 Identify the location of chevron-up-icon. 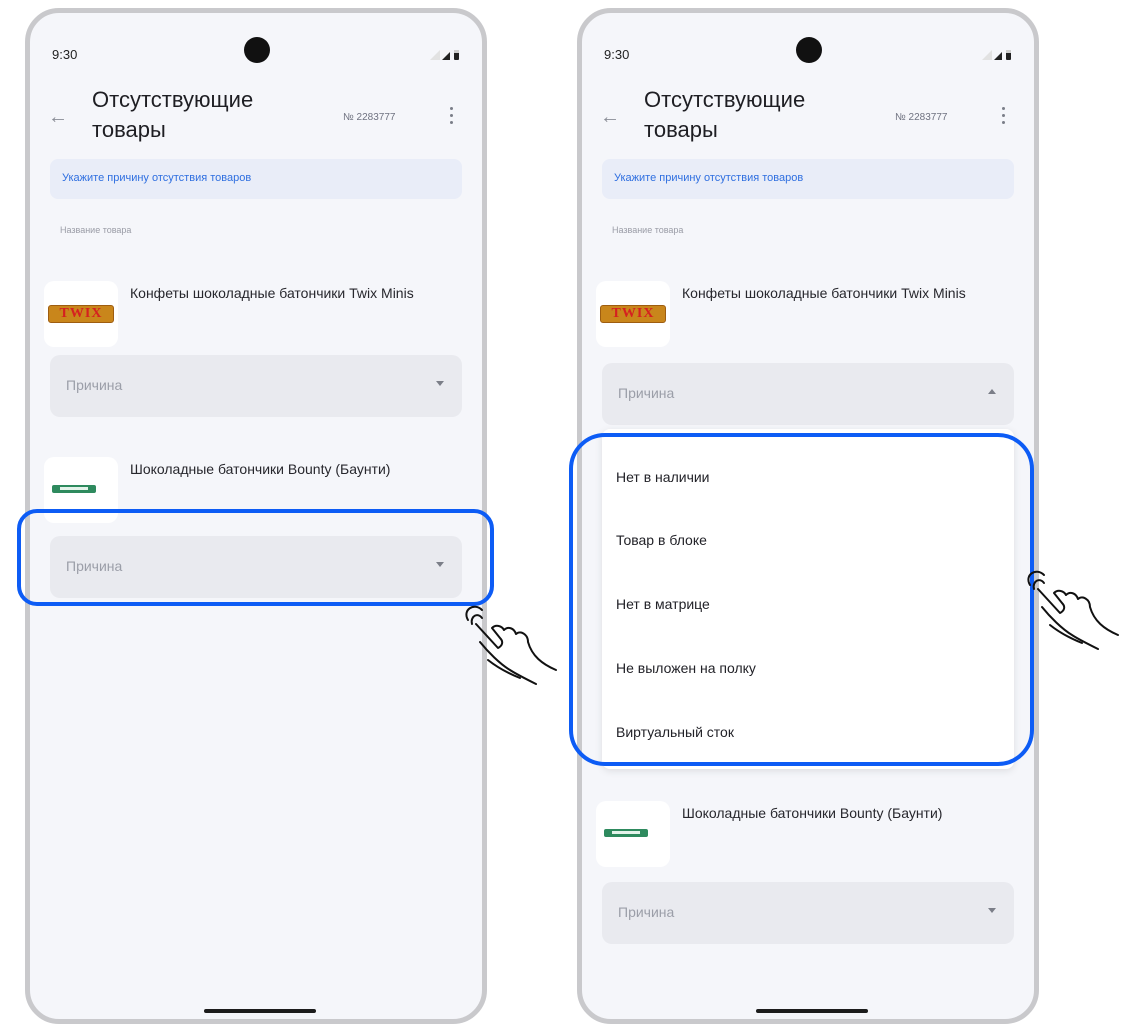
(992, 391).